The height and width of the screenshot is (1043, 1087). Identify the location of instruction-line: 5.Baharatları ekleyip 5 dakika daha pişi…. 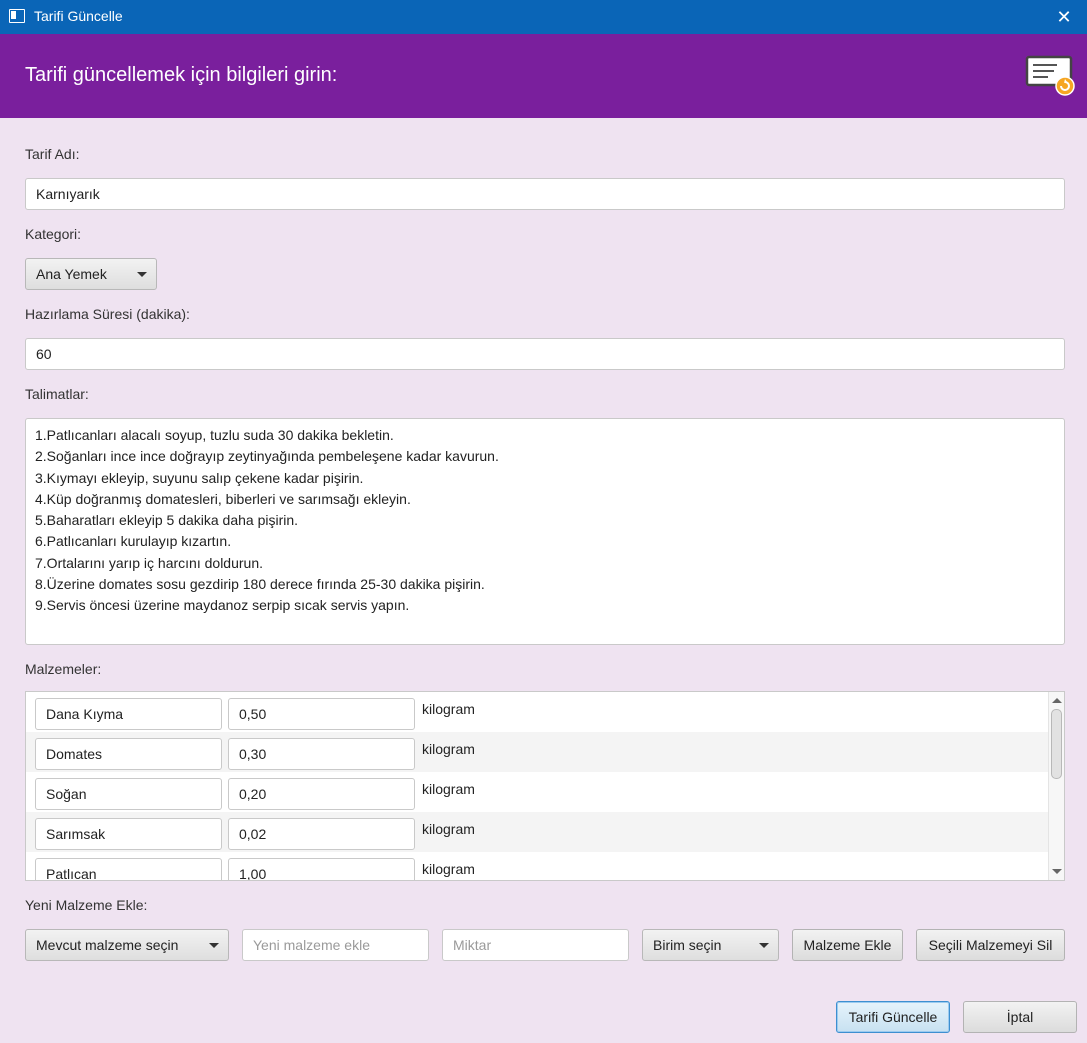
(167, 520).